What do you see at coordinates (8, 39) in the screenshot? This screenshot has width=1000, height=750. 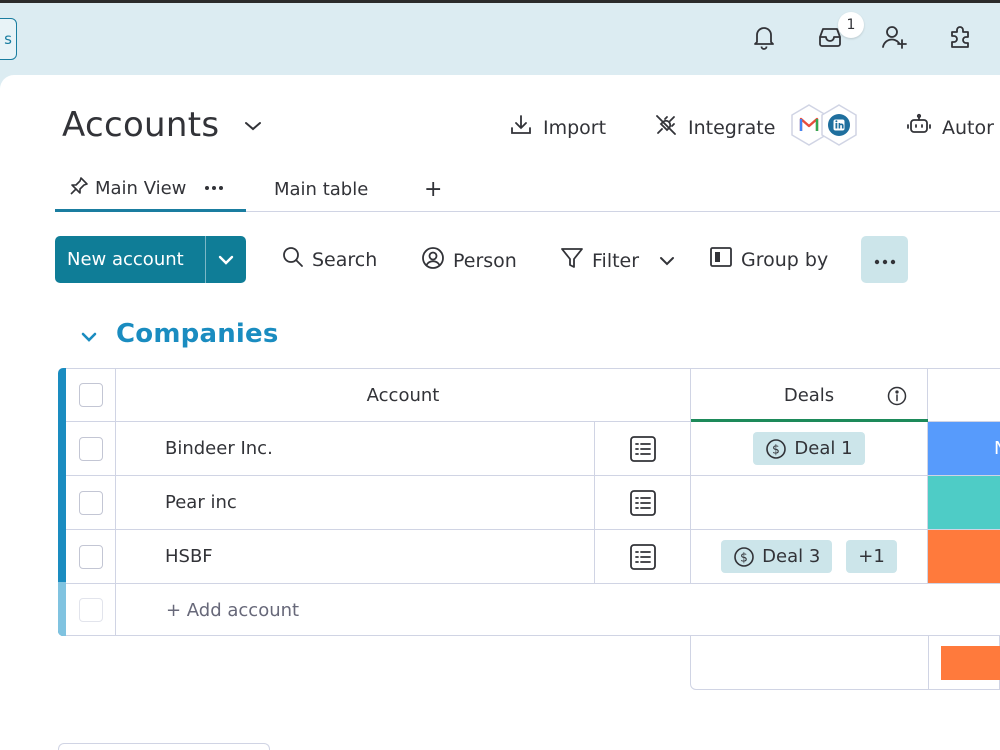 I see `side-panel-button: s` at bounding box center [8, 39].